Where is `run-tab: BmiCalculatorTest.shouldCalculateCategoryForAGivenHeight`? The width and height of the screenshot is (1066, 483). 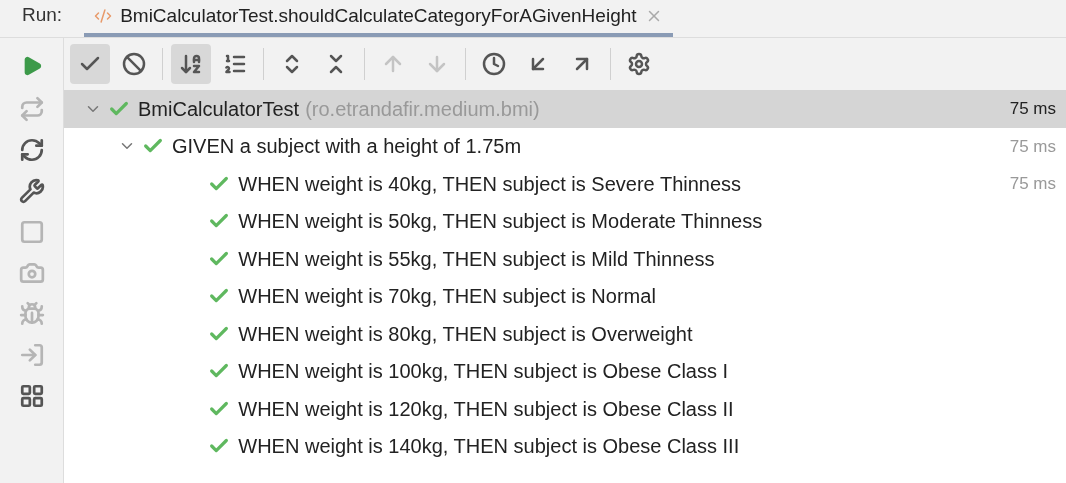
run-tab: BmiCalculatorTest.shouldCalculateCategoryForAGivenHeight is located at coordinates (378, 18).